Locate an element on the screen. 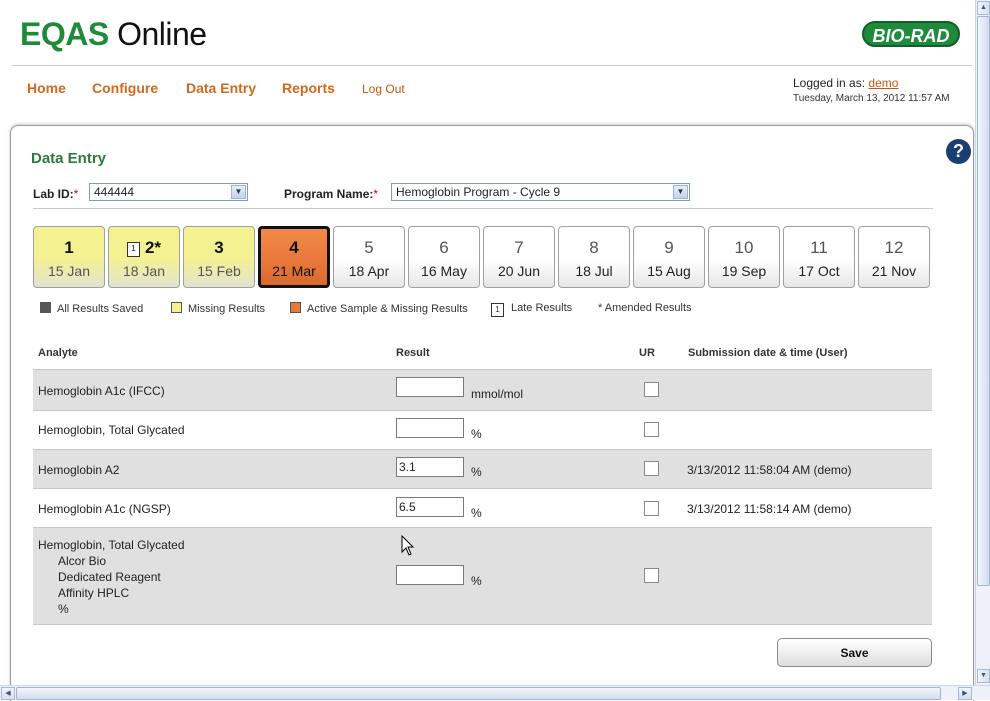 The height and width of the screenshot is (701, 990). nav-home: Home is located at coordinates (46, 88).